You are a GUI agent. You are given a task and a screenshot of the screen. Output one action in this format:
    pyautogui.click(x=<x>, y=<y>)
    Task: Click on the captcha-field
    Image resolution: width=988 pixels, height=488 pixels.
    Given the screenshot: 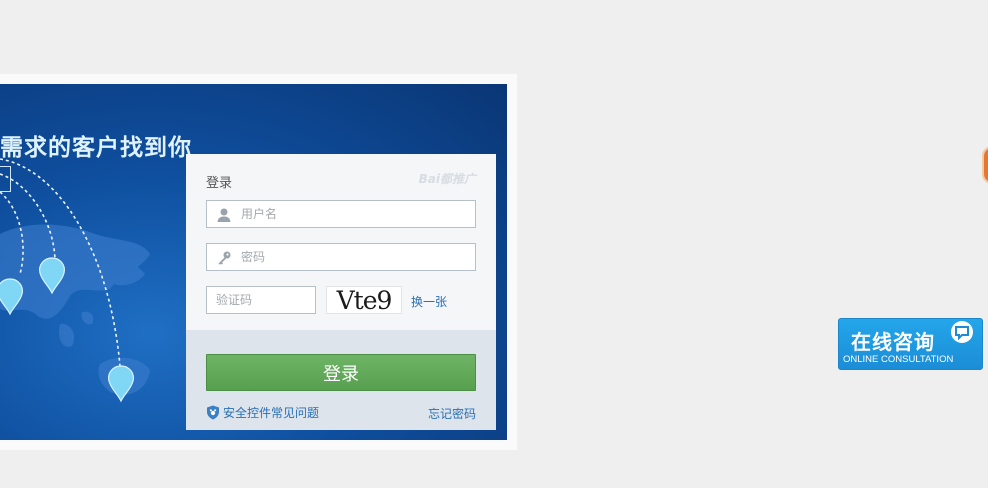 What is the action you would take?
    pyautogui.click(x=261, y=300)
    